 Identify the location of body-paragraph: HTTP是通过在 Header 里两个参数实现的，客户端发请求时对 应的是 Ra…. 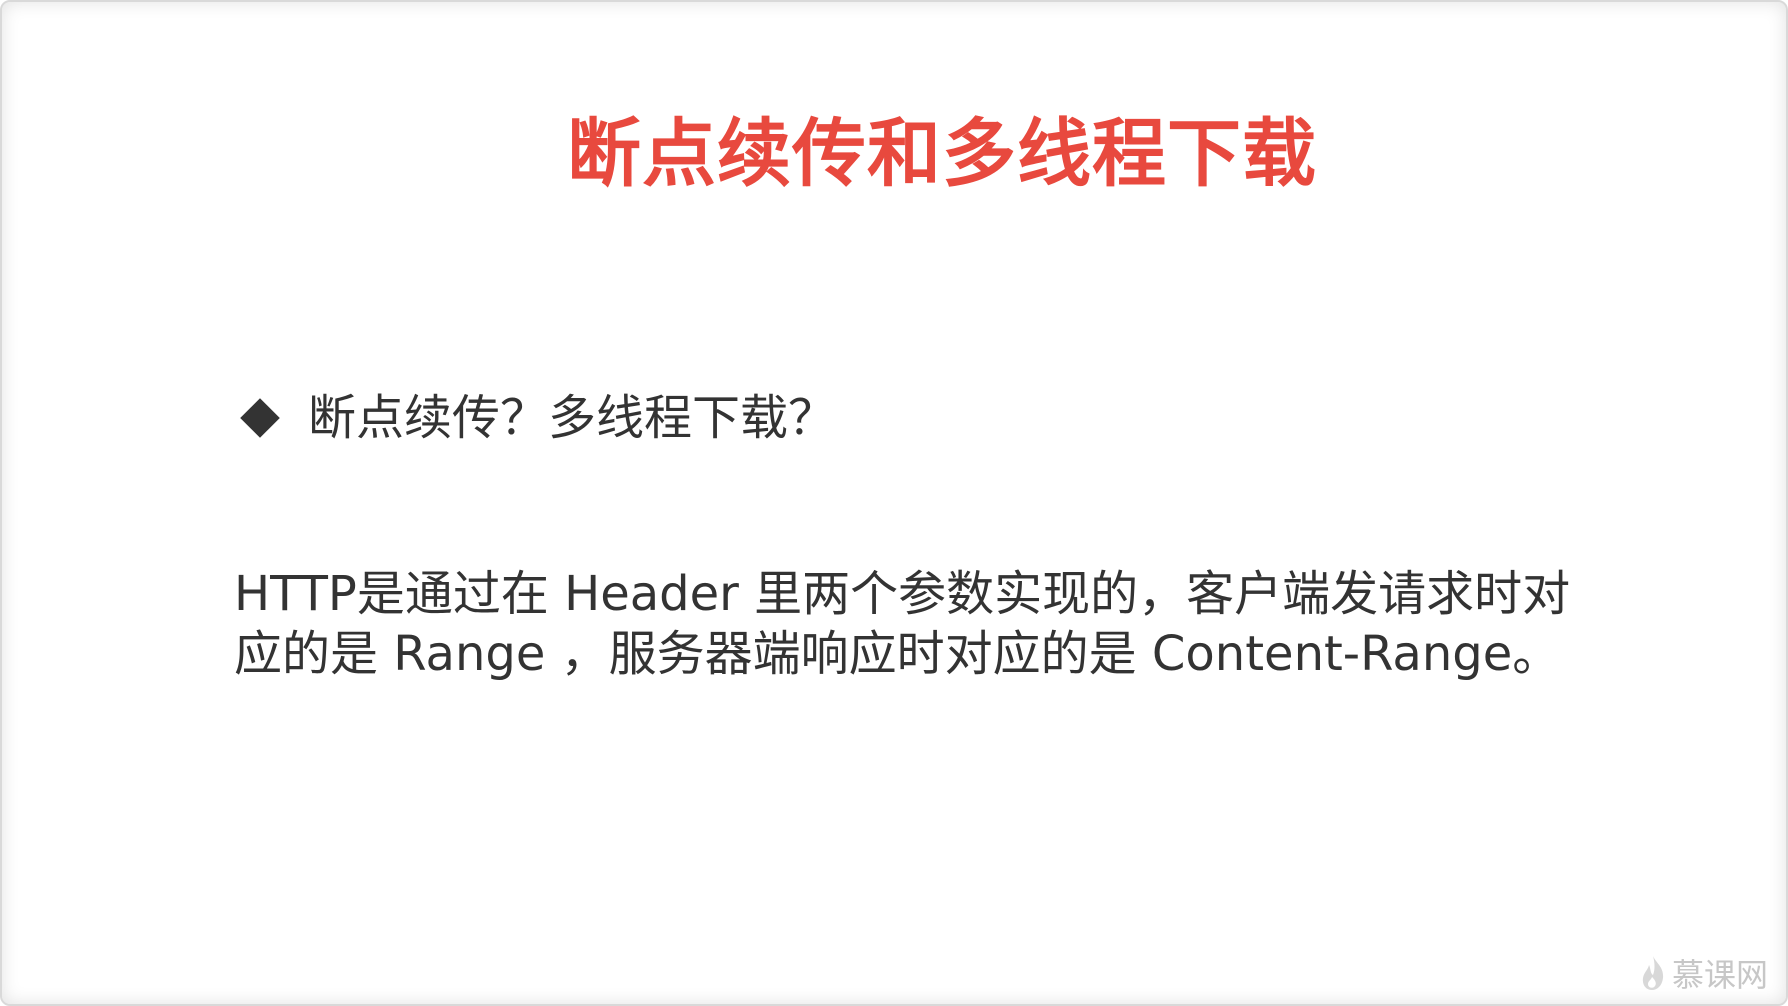
(944, 624).